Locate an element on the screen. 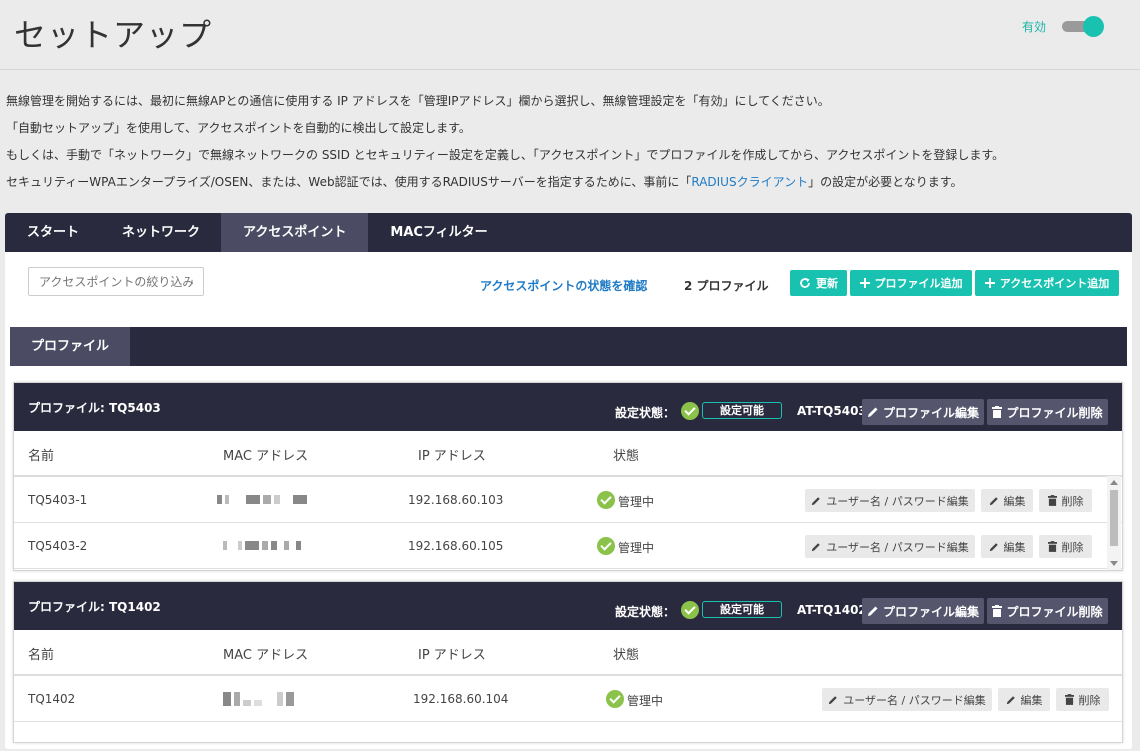 Image resolution: width=1140 pixels, height=751 pixels. tab-mac-filter: MACフィルター is located at coordinates (438, 232).